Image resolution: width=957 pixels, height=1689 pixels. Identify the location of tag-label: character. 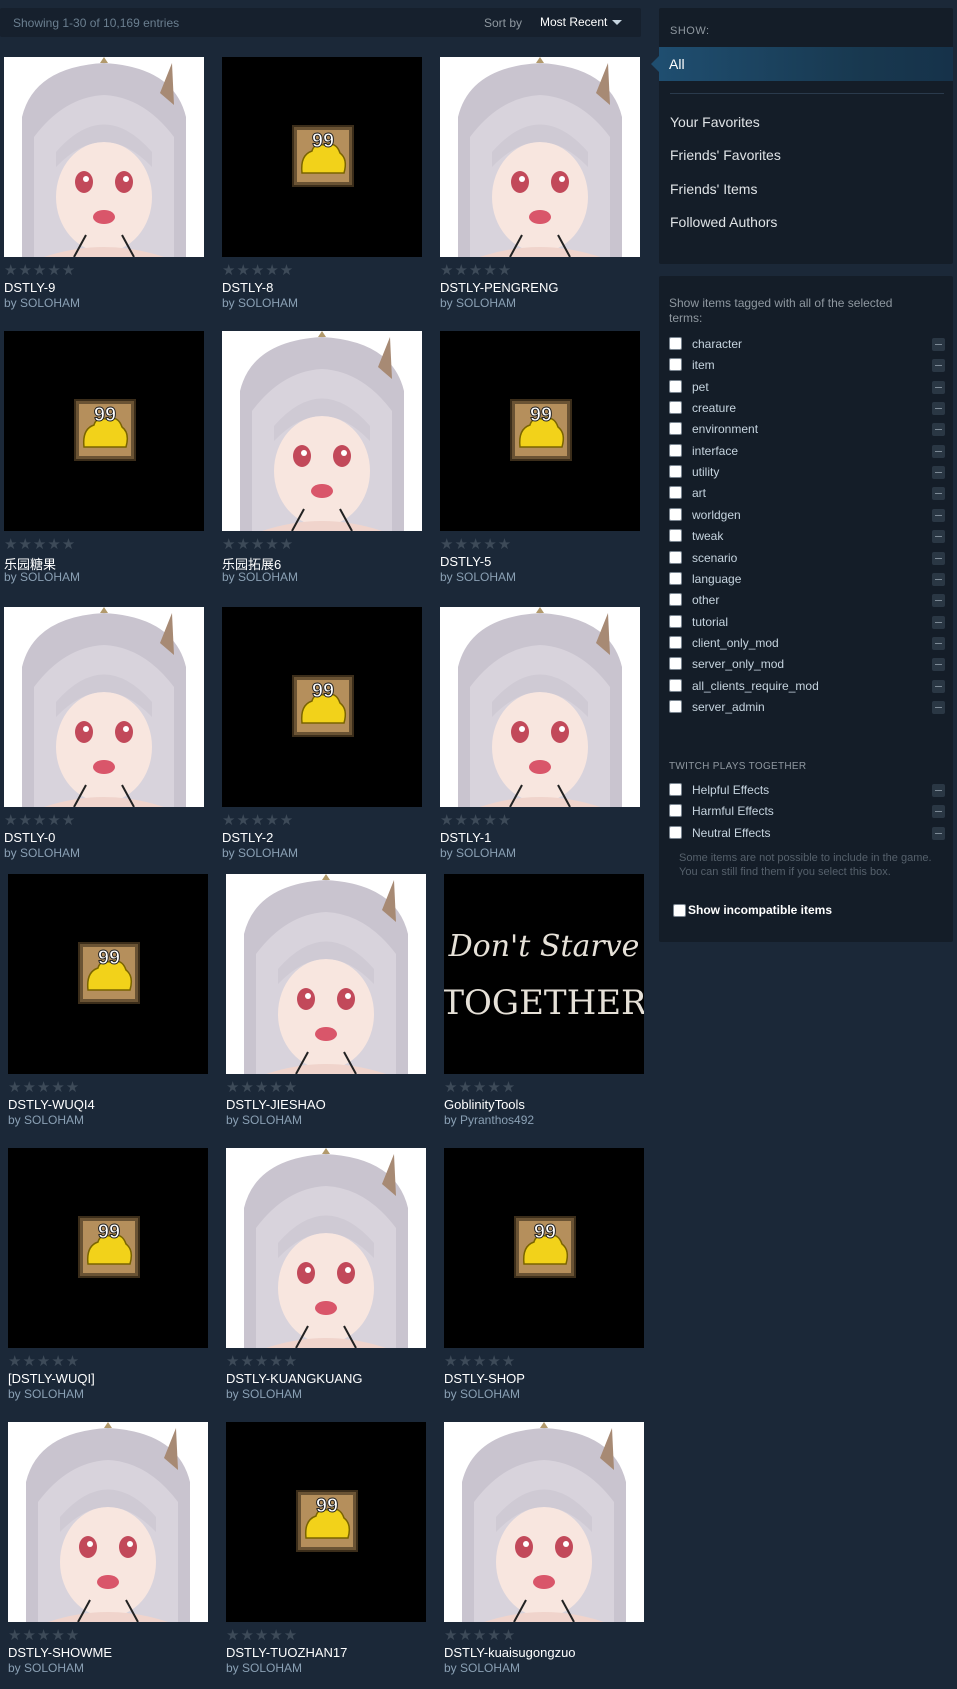
(717, 344).